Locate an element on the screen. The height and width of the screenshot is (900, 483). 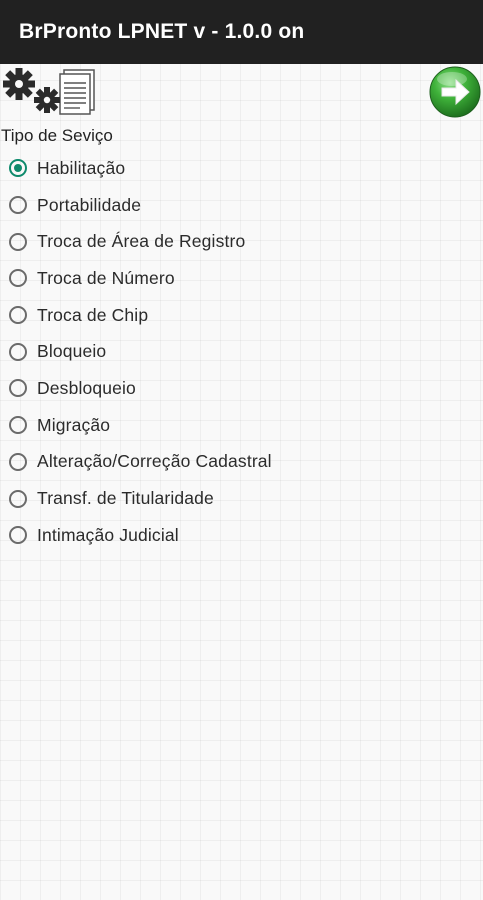
service-option: Bloqueio is located at coordinates (241, 351).